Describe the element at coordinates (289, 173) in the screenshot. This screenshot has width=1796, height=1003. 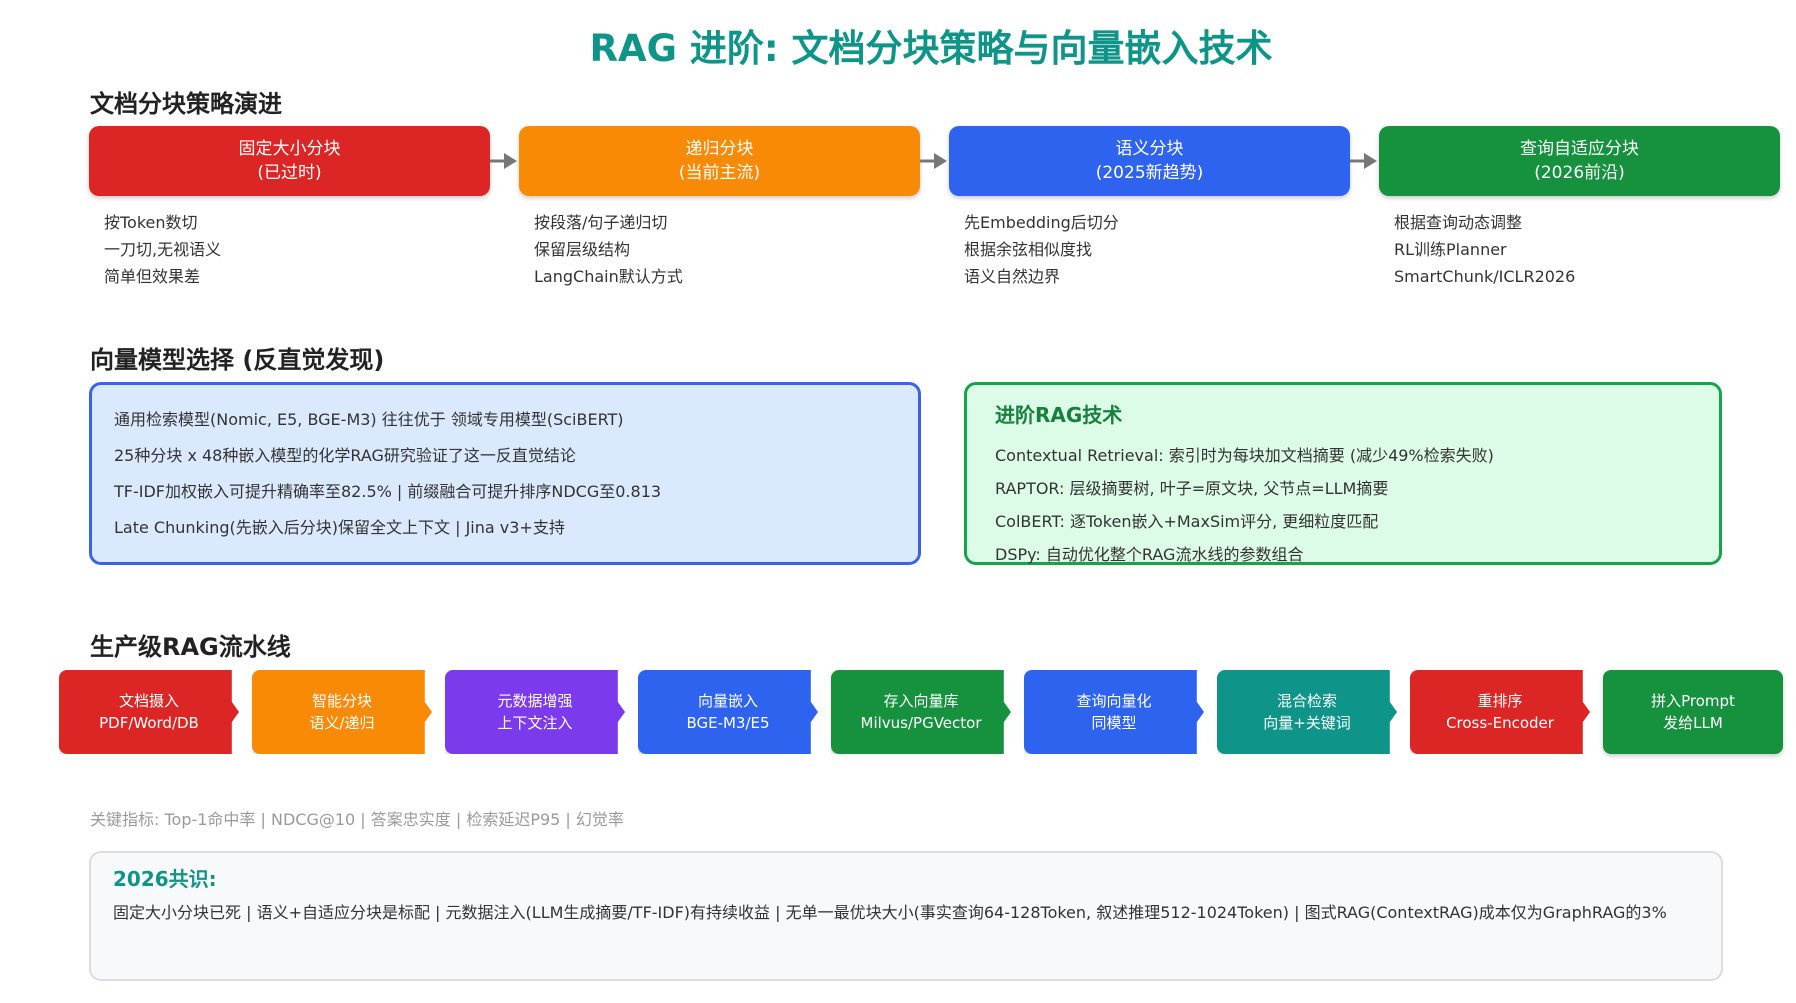
I see `stage-note: (已过时)` at that location.